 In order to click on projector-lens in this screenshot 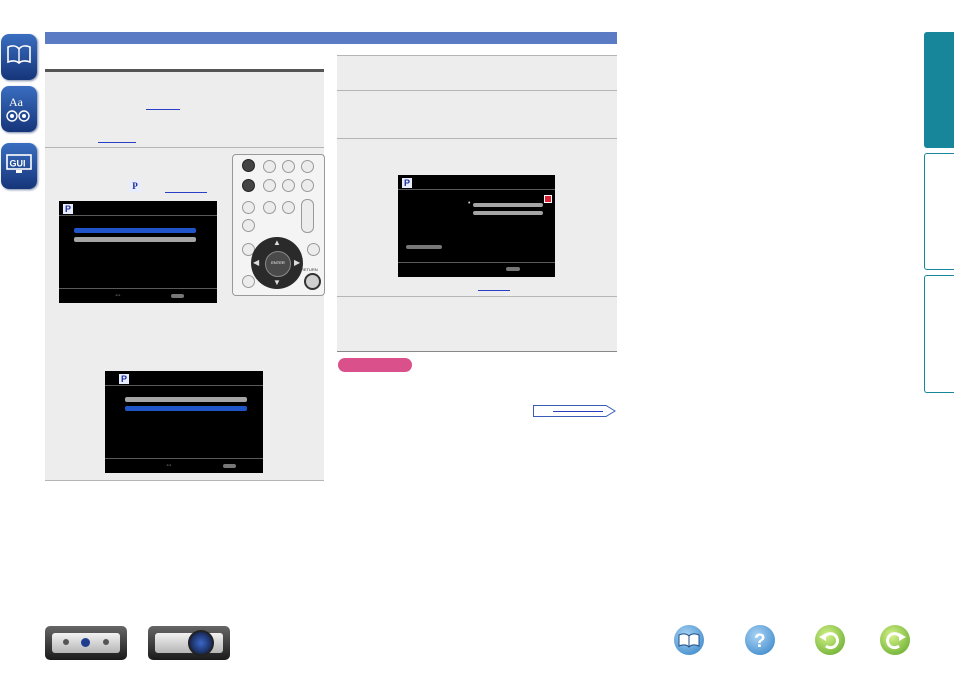, I will do `click(201, 643)`.